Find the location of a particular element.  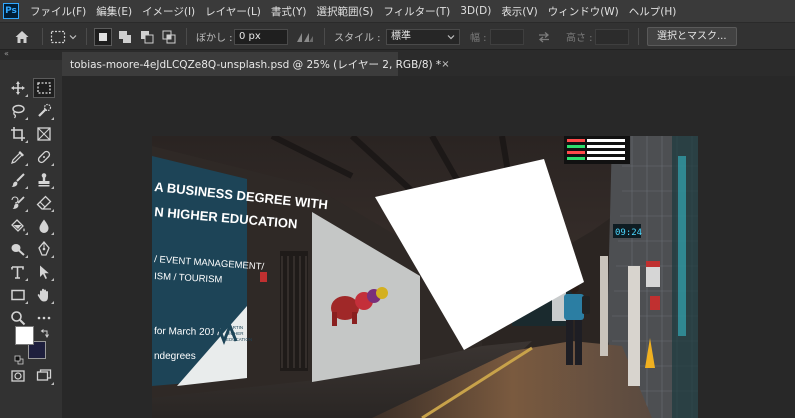

path-selection-tool is located at coordinates (44, 272).